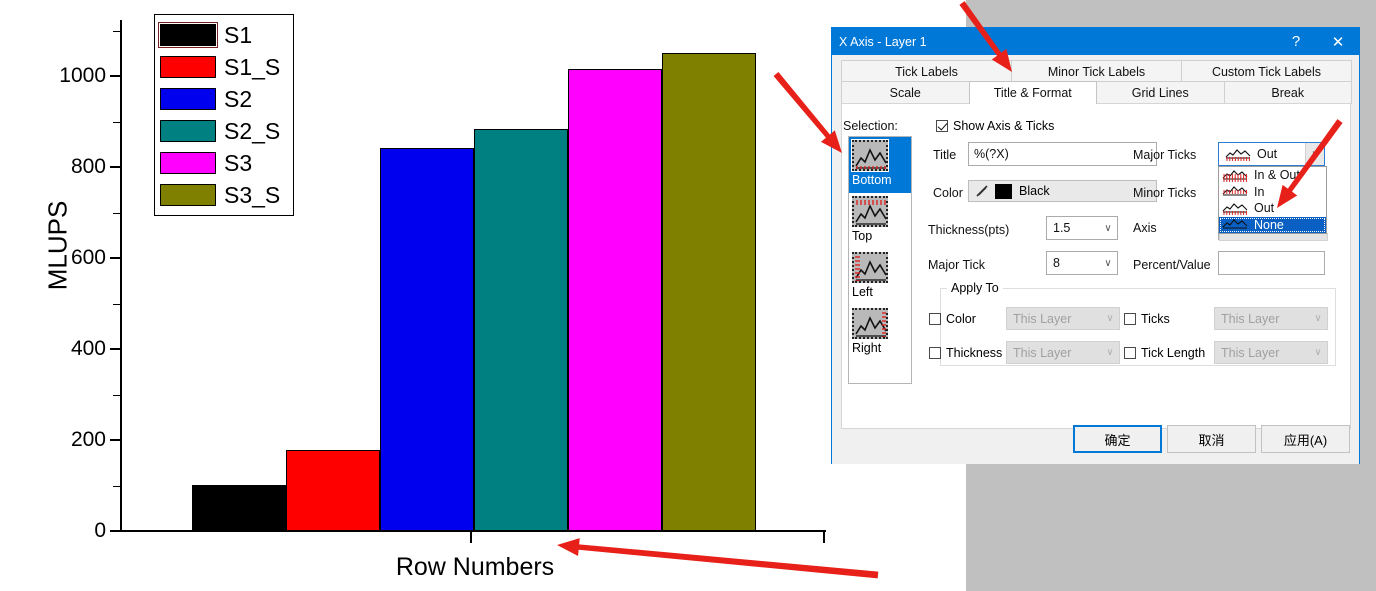 This screenshot has width=1376, height=591. I want to click on y-tick-label: 1000, so click(82, 75).